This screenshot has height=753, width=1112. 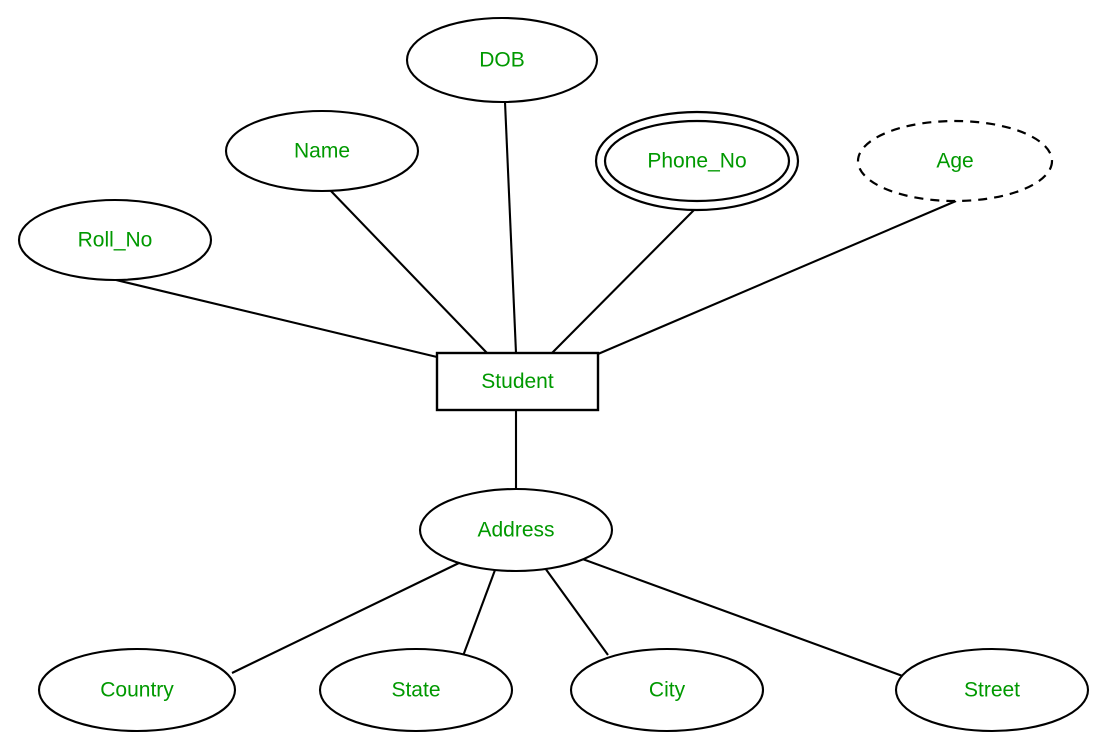 I want to click on phone-no-label: Phone_No, so click(x=696, y=161).